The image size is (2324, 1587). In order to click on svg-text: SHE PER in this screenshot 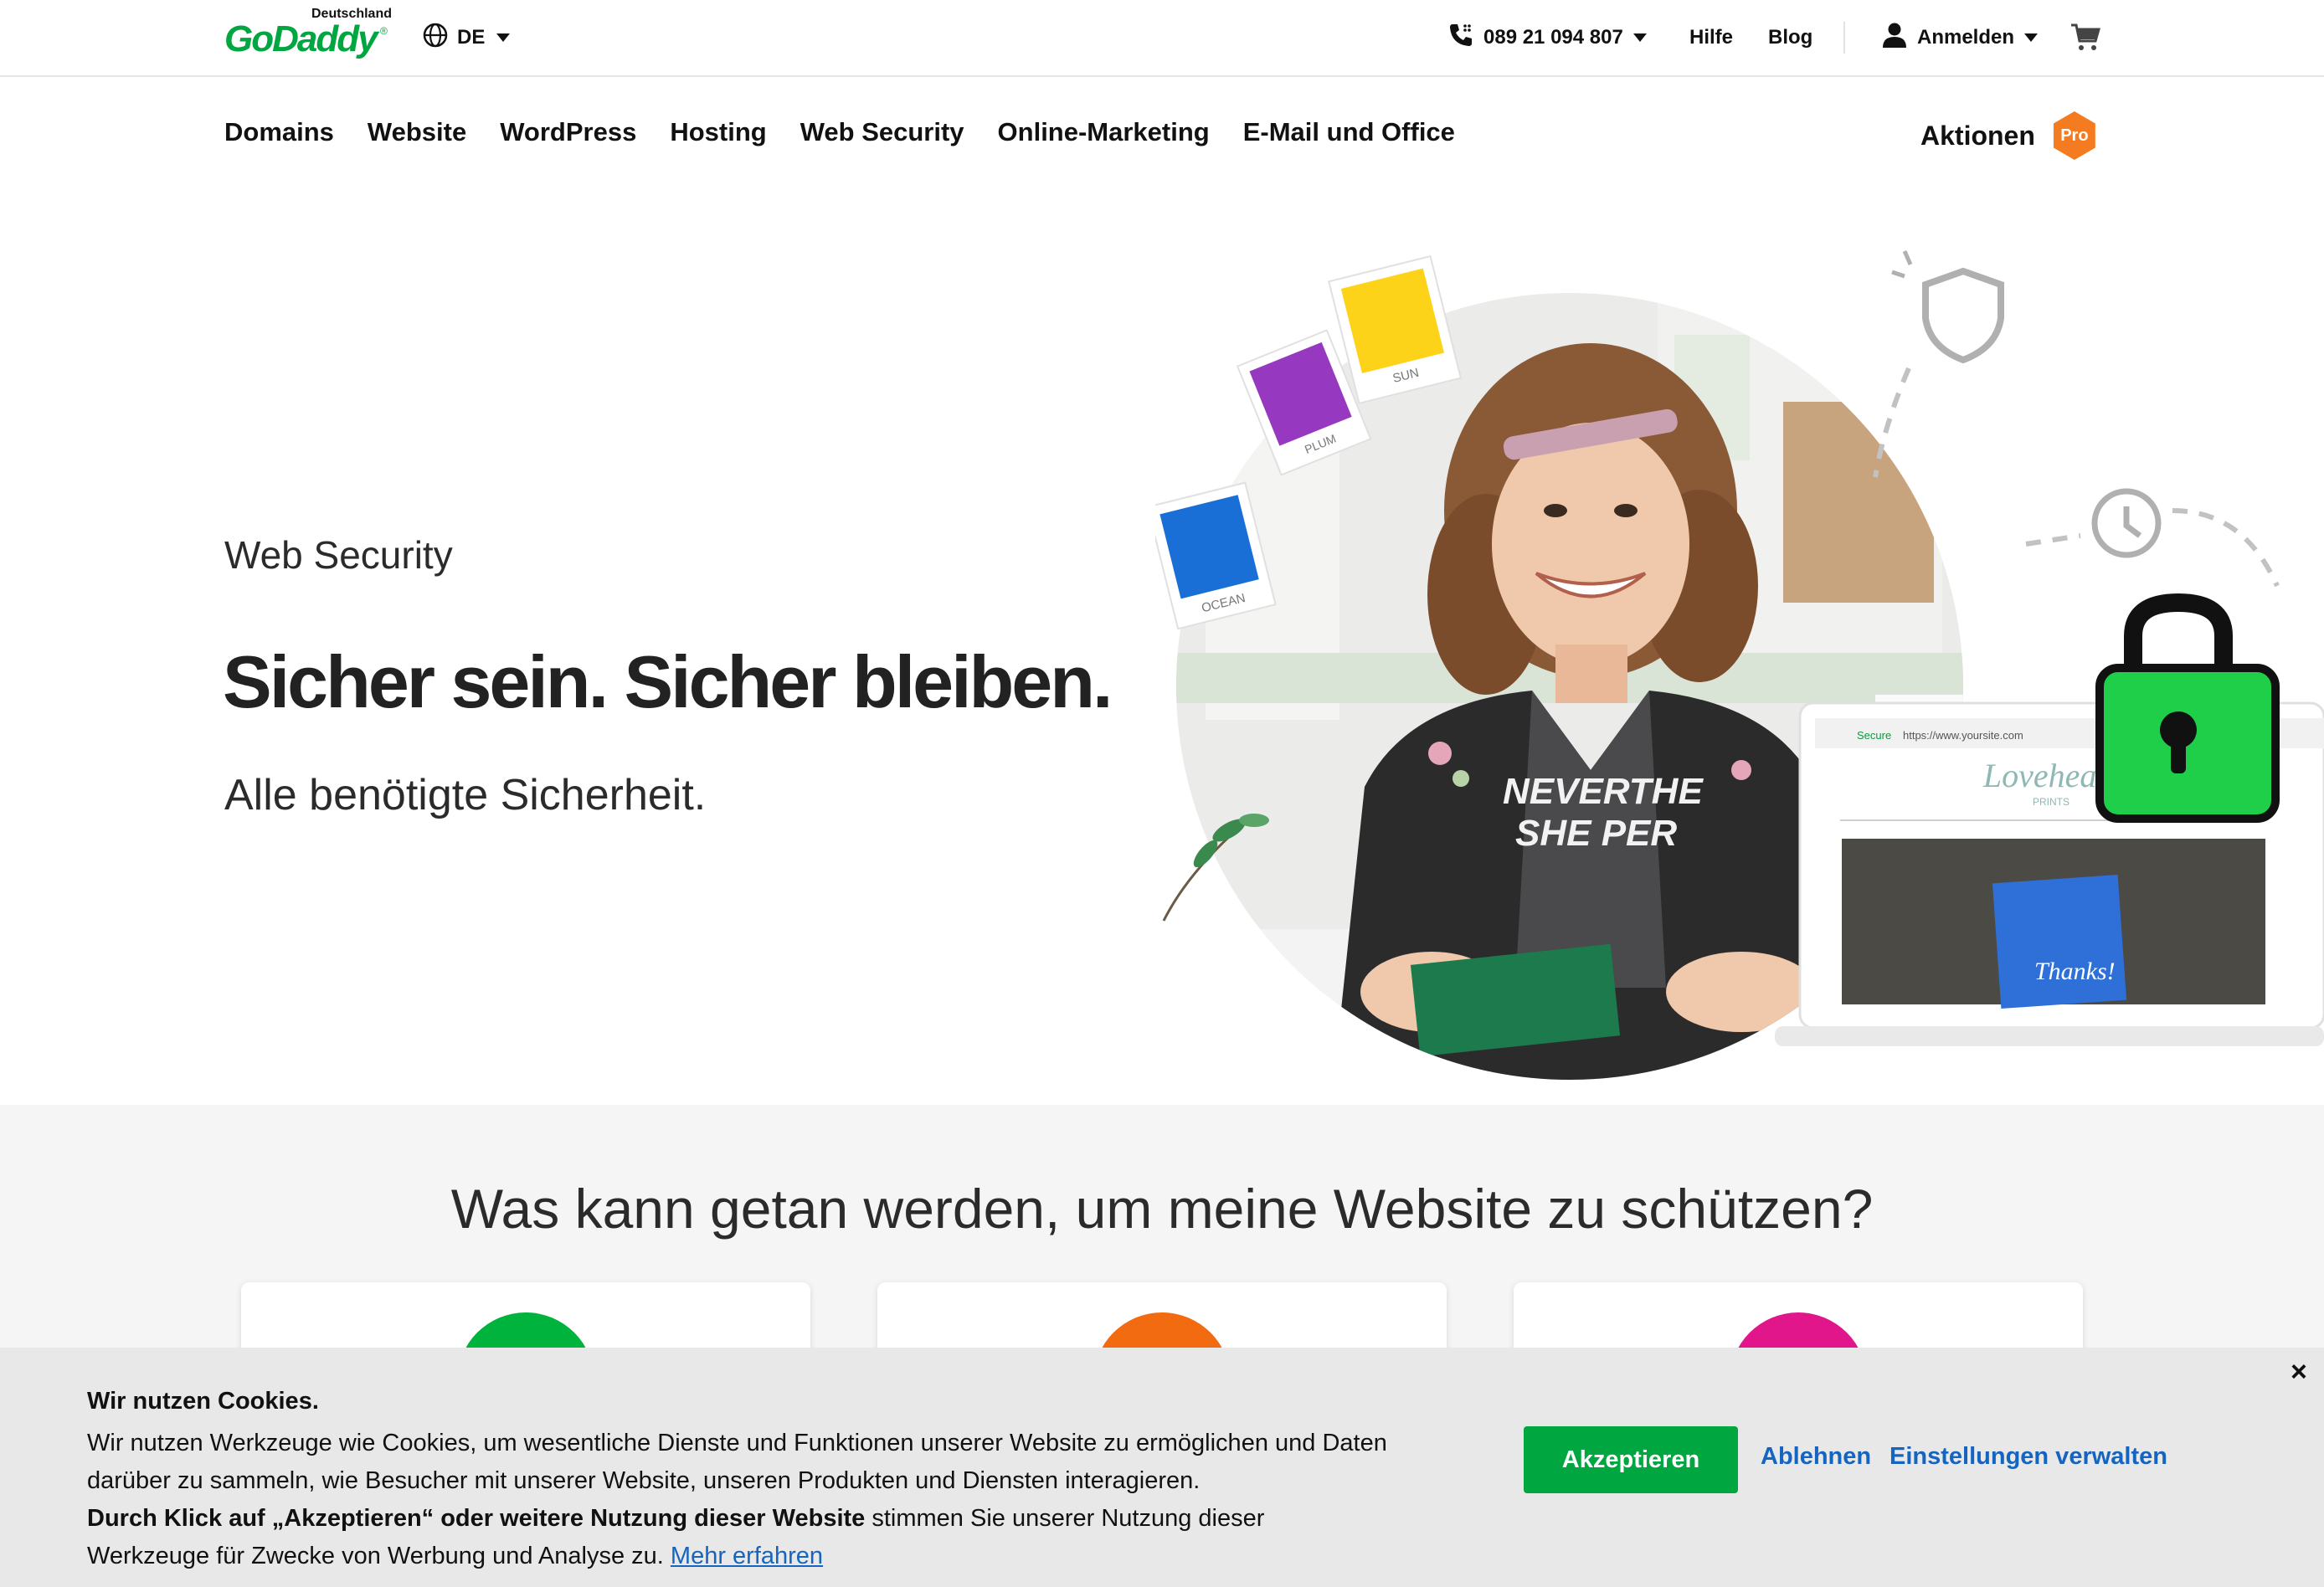, I will do `click(1596, 834)`.